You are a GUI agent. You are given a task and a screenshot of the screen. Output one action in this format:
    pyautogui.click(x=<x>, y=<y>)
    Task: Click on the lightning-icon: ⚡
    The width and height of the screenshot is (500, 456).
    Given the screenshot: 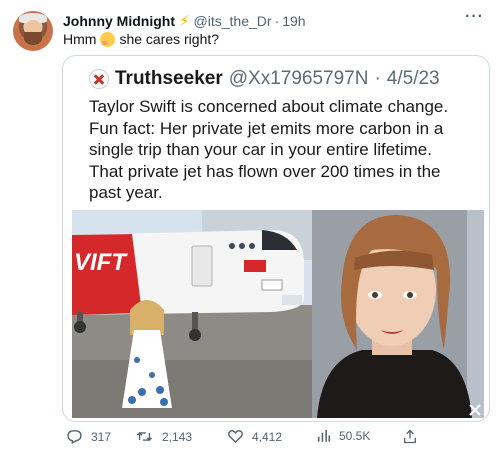 What is the action you would take?
    pyautogui.click(x=184, y=21)
    